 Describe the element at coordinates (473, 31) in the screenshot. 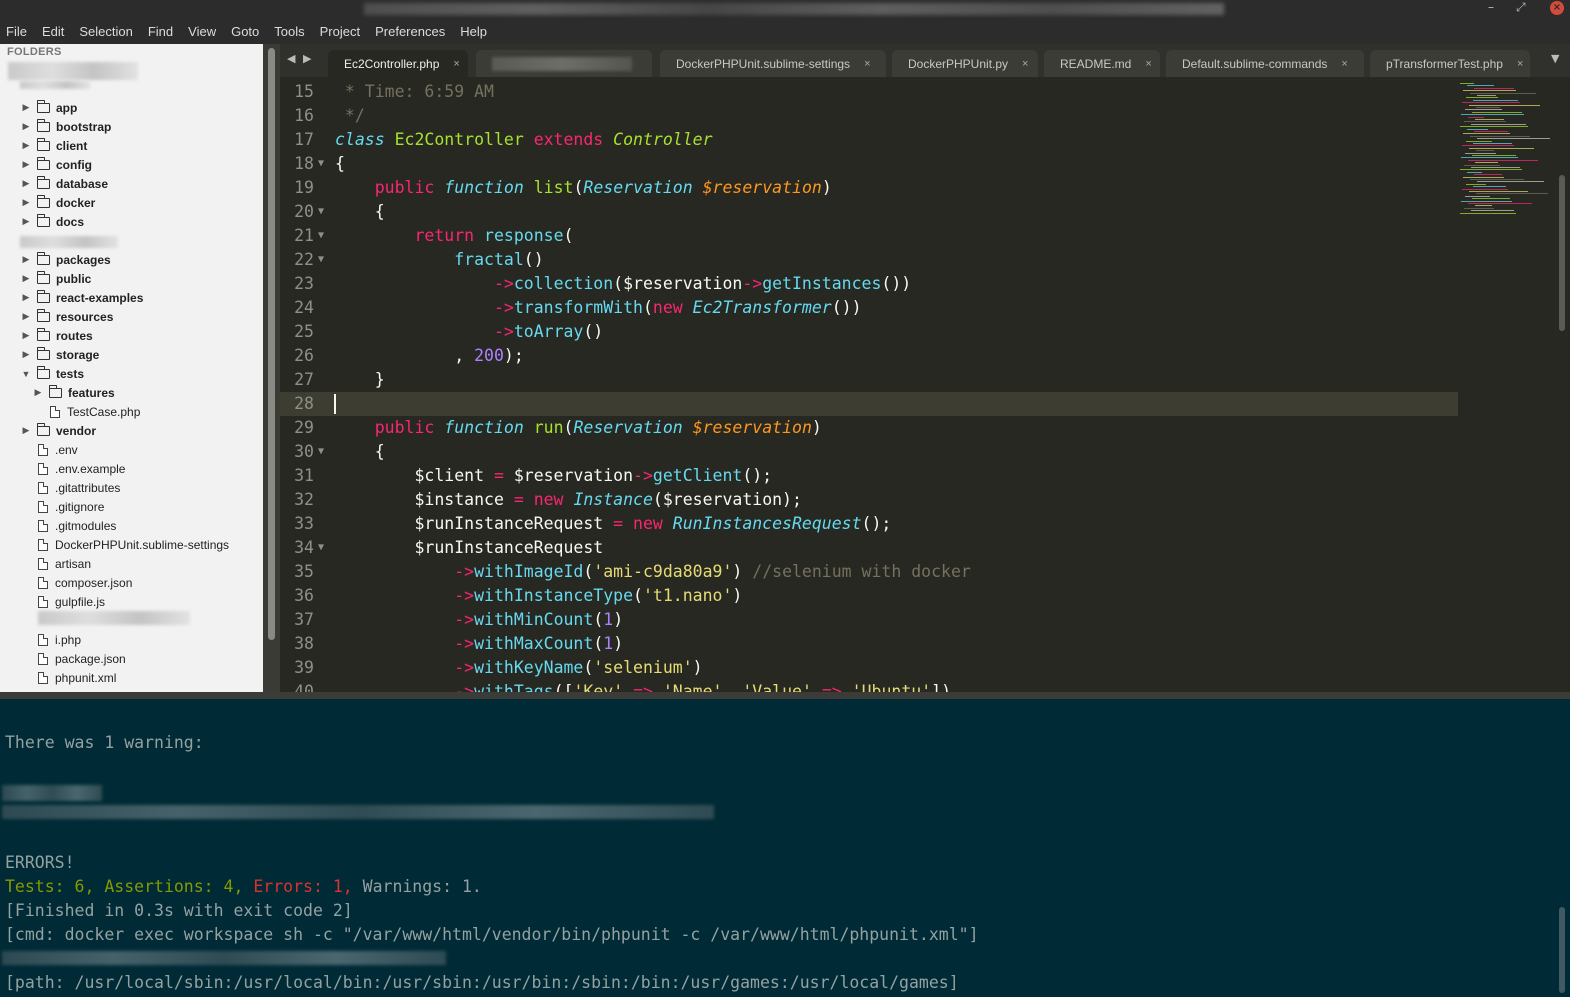

I see `menu-help: Help` at that location.